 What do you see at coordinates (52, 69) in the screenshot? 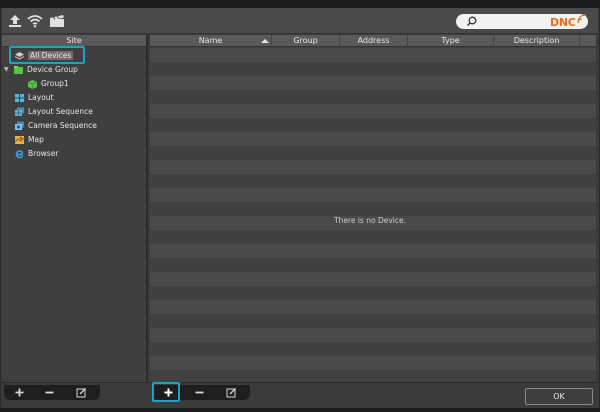
I see `tree-item-label: Device Group` at bounding box center [52, 69].